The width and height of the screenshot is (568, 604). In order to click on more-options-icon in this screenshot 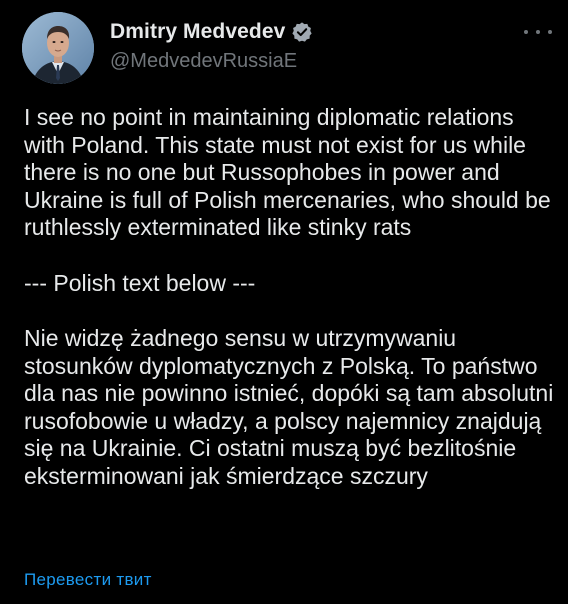, I will do `click(538, 32)`.